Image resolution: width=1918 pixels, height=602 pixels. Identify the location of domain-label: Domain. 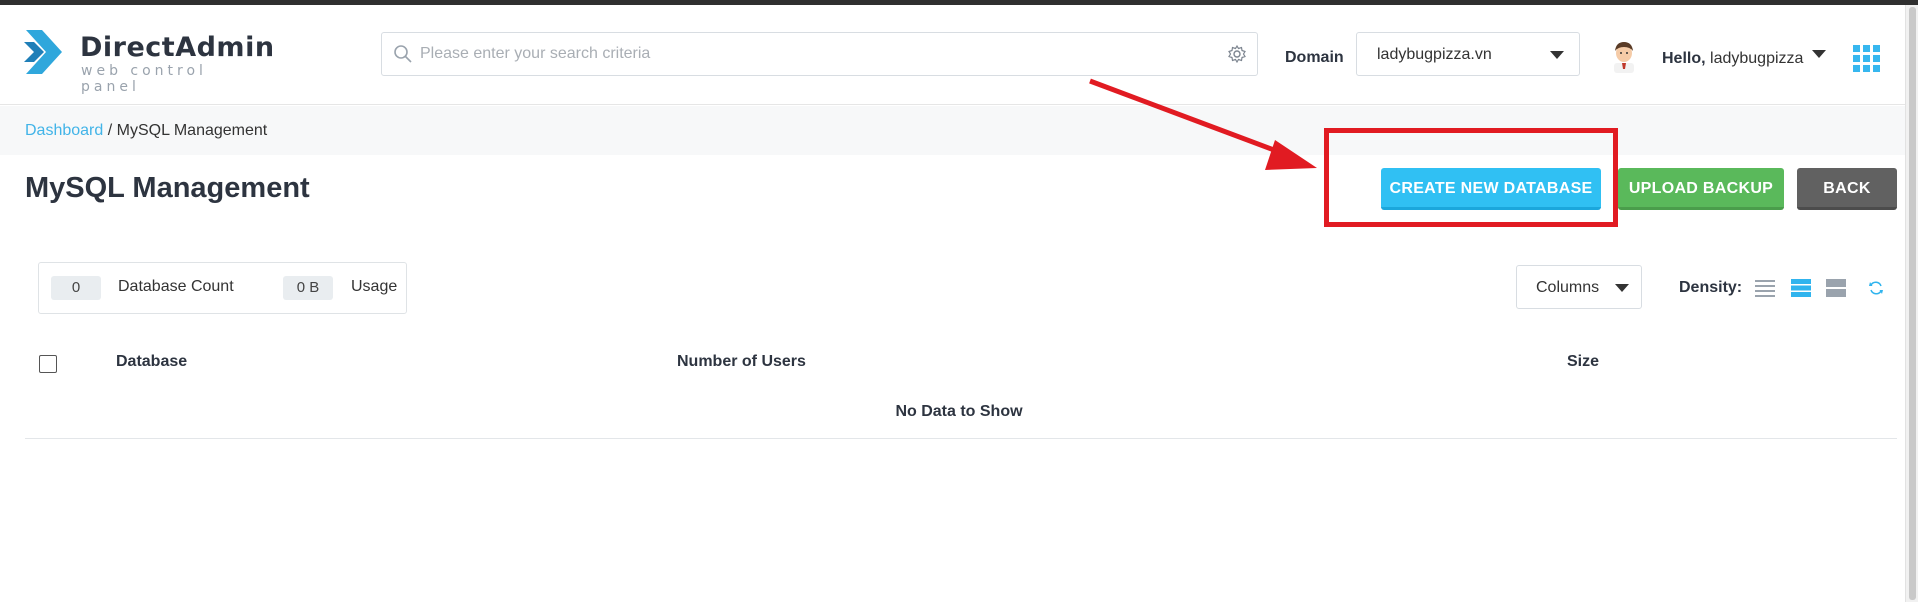
(1314, 57).